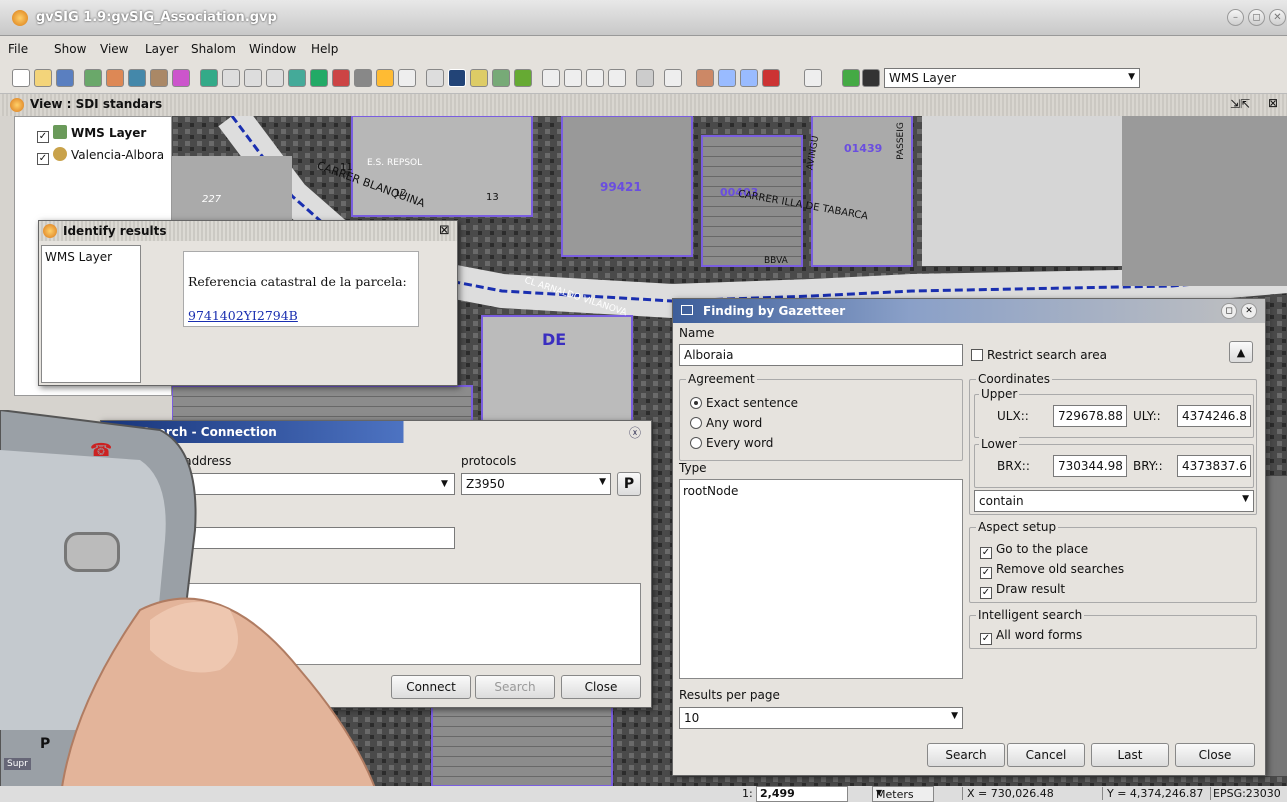 This screenshot has width=1287, height=802. I want to click on menu-layer: Layer, so click(161, 49).